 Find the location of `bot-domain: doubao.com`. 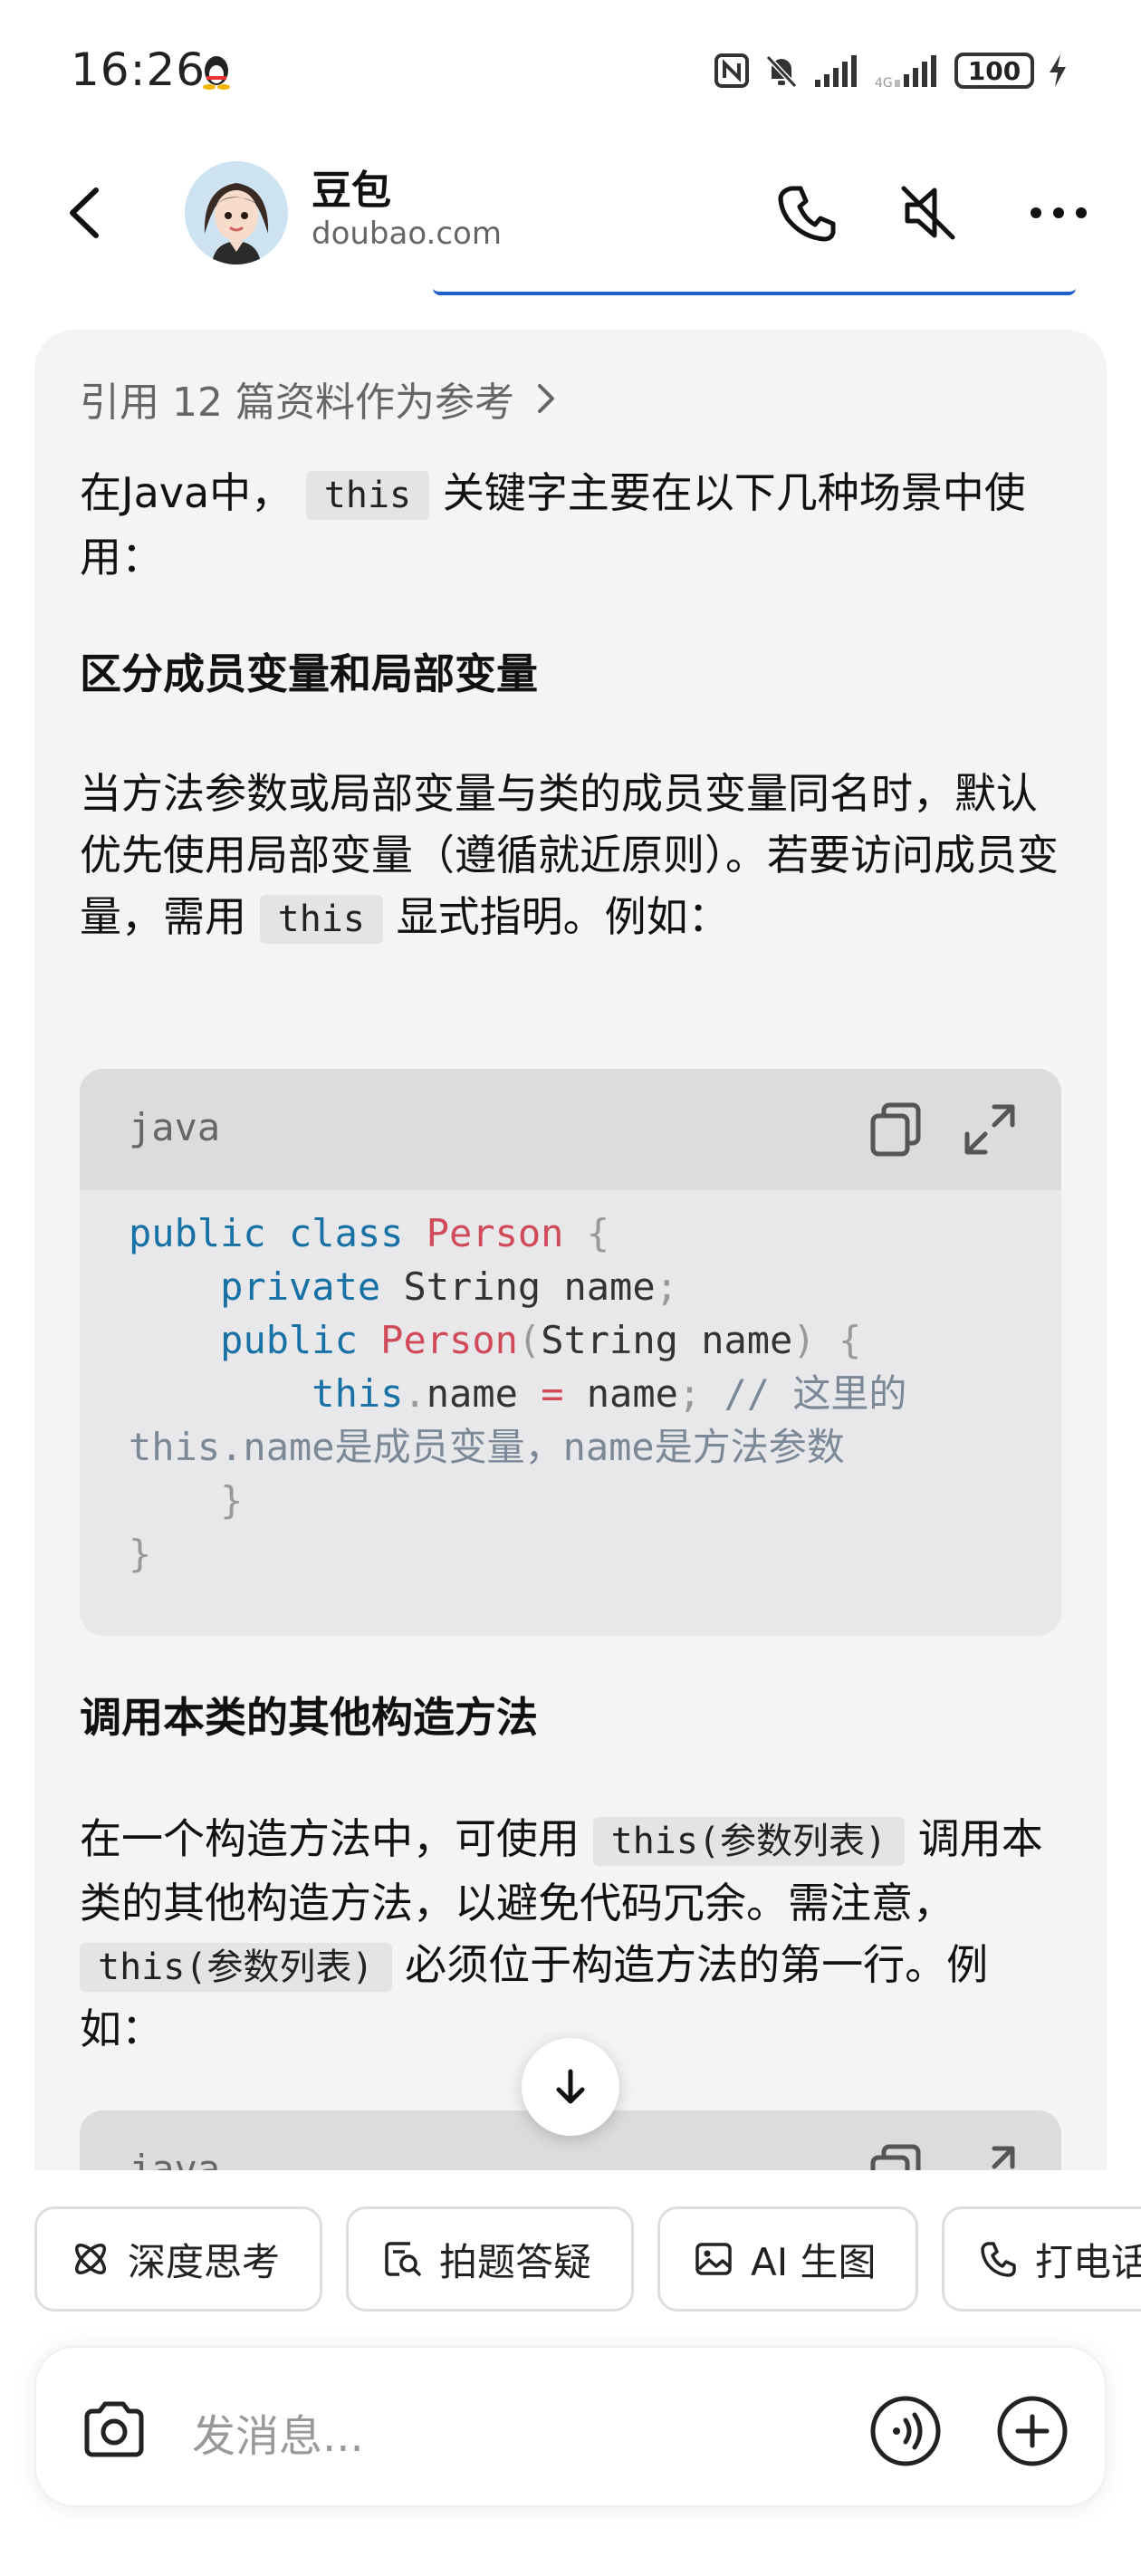

bot-domain: doubao.com is located at coordinates (407, 234).